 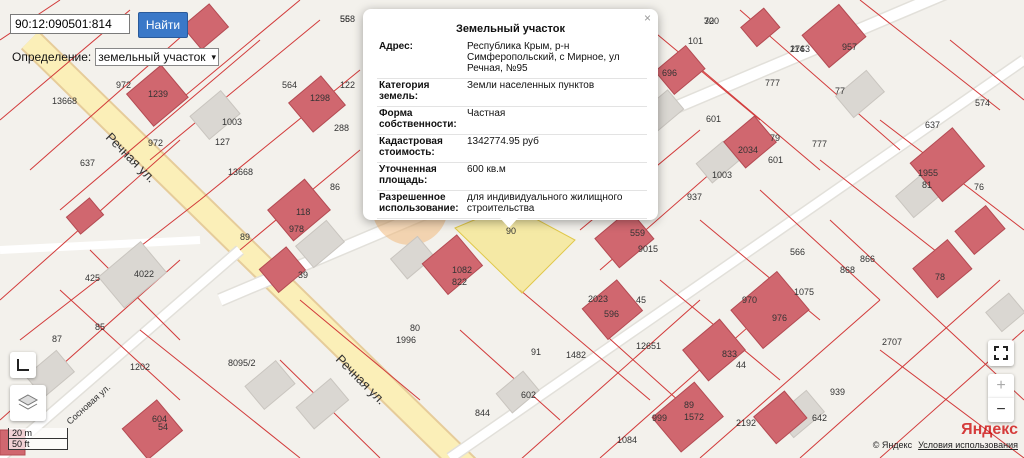 I want to click on parcel-number-label: 999, so click(x=659, y=418).